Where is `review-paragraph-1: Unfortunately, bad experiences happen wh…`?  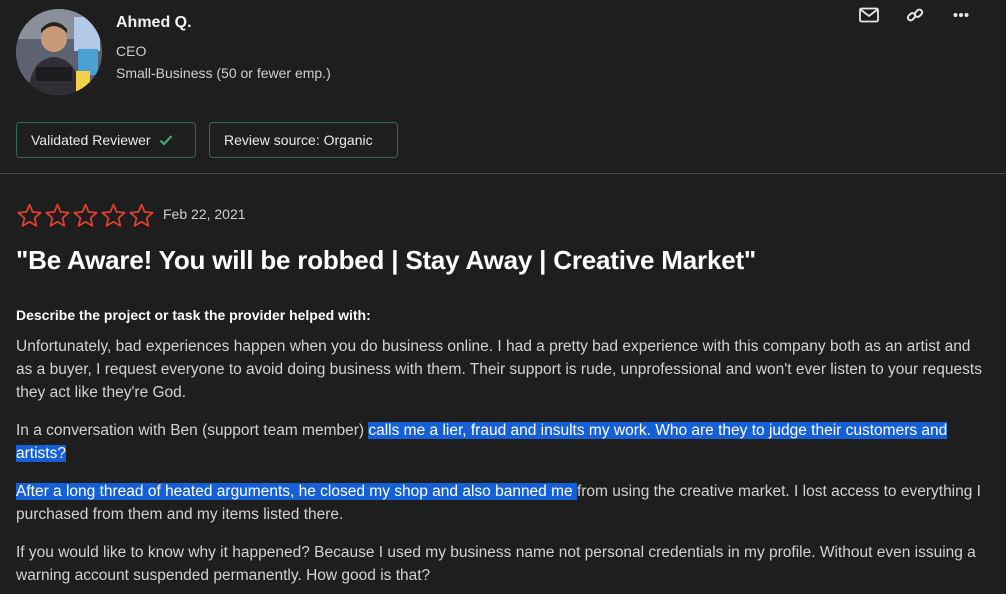
review-paragraph-1: Unfortunately, bad experiences happen wh… is located at coordinates (499, 369).